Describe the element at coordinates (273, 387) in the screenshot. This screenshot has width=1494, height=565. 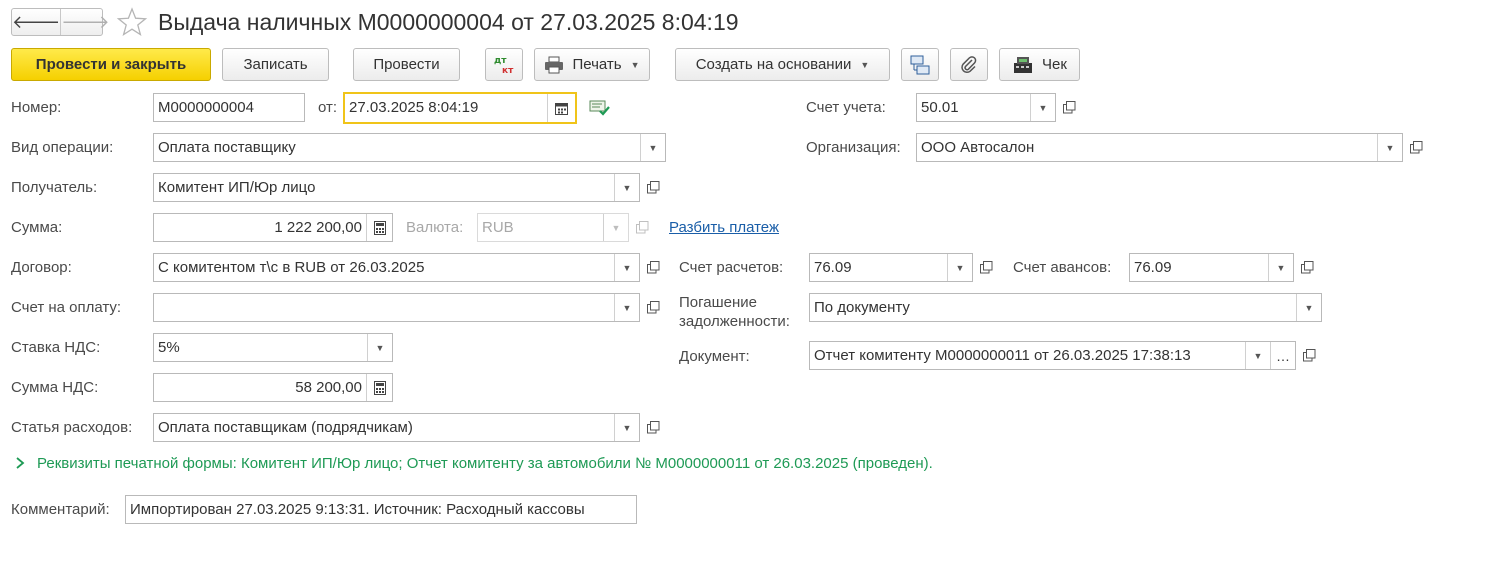
I see `vat-amount-field: 58 200,00` at that location.